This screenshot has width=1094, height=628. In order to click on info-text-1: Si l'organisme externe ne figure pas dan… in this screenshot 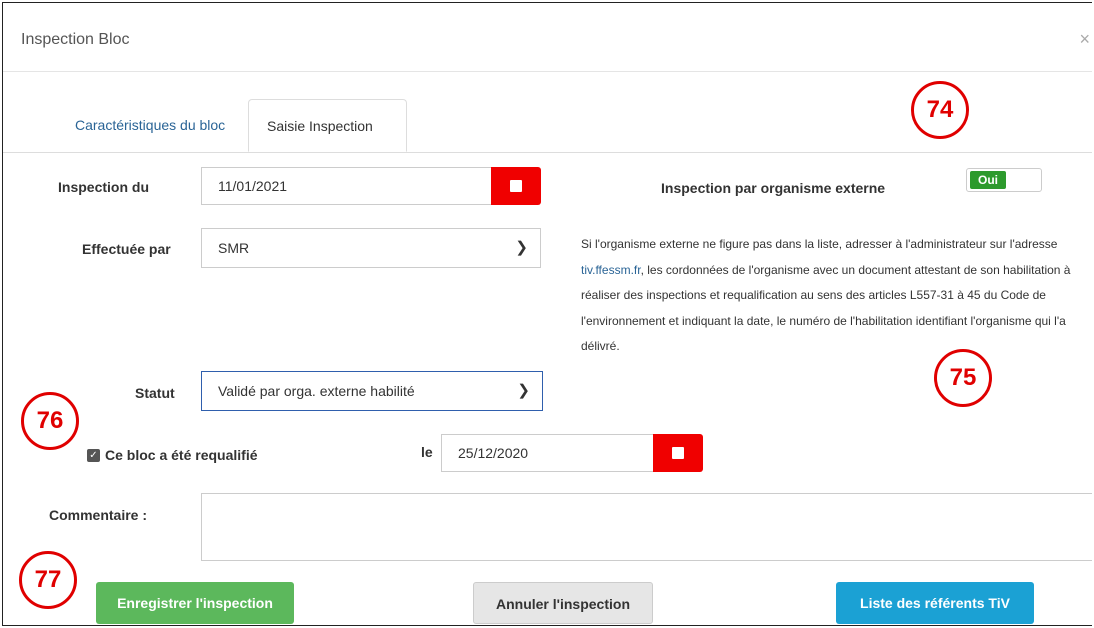, I will do `click(819, 244)`.